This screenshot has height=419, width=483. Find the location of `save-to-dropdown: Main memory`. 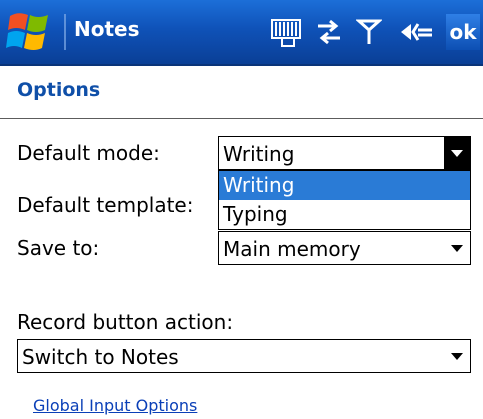

save-to-dropdown: Main memory is located at coordinates (344, 248).